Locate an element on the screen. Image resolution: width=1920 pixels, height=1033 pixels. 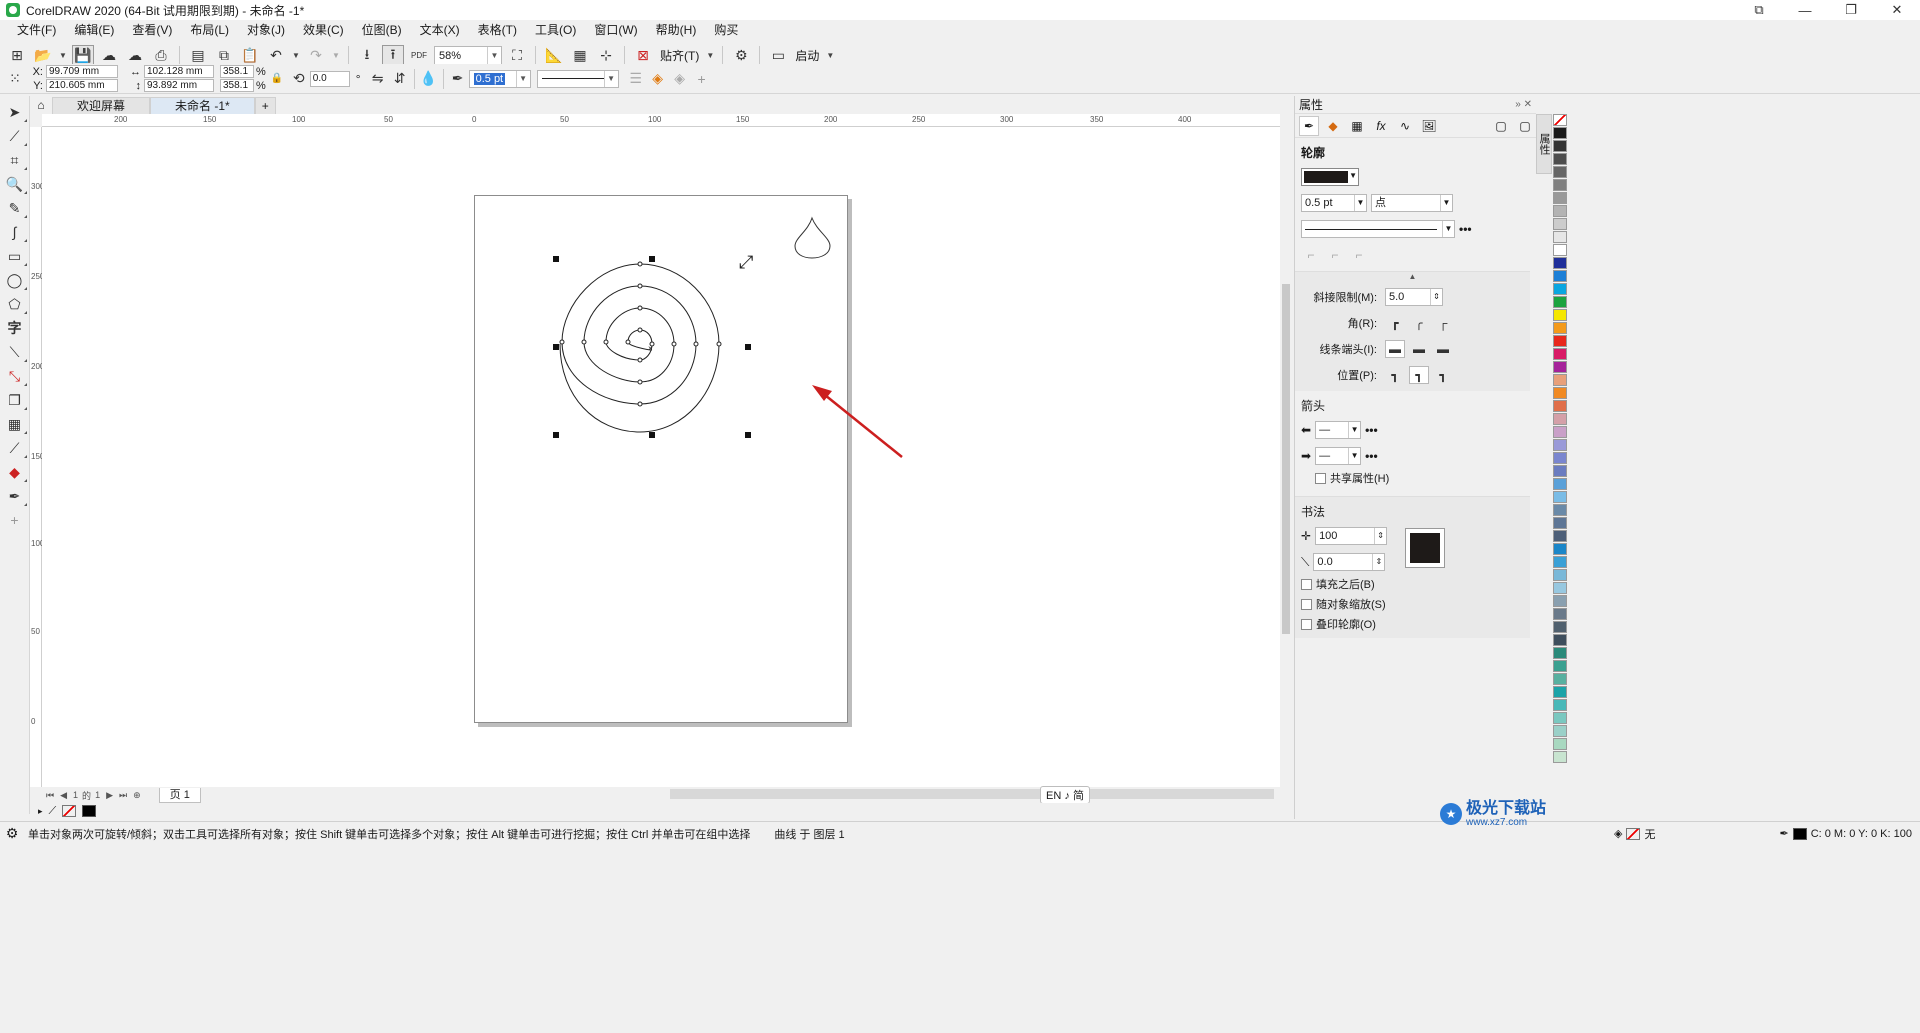
centered-outline-icon: ┓ is located at coordinates (1419, 375).